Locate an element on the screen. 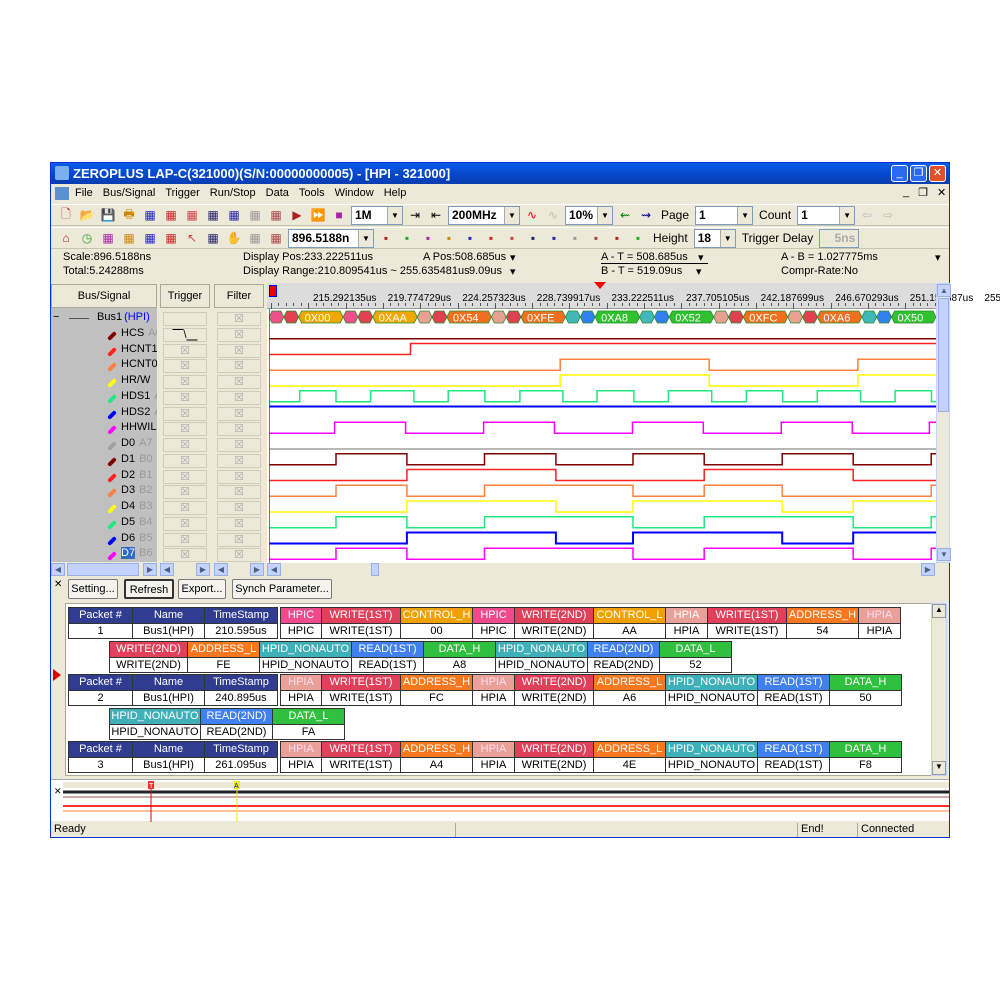 This screenshot has height=1000, width=1000. mdi-restore-button: ❐ is located at coordinates (923, 192).